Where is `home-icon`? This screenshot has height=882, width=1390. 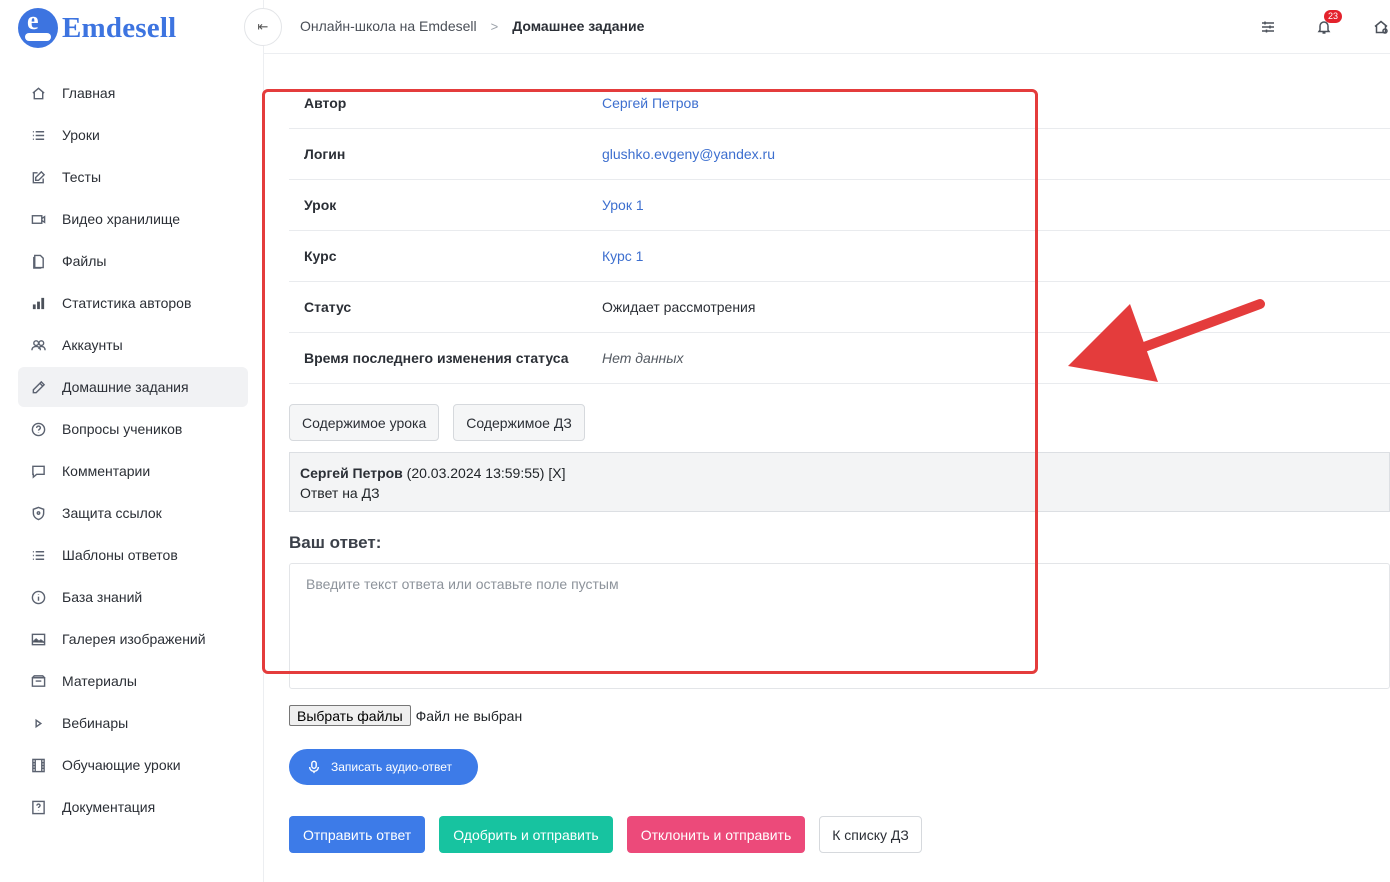 home-icon is located at coordinates (38, 93).